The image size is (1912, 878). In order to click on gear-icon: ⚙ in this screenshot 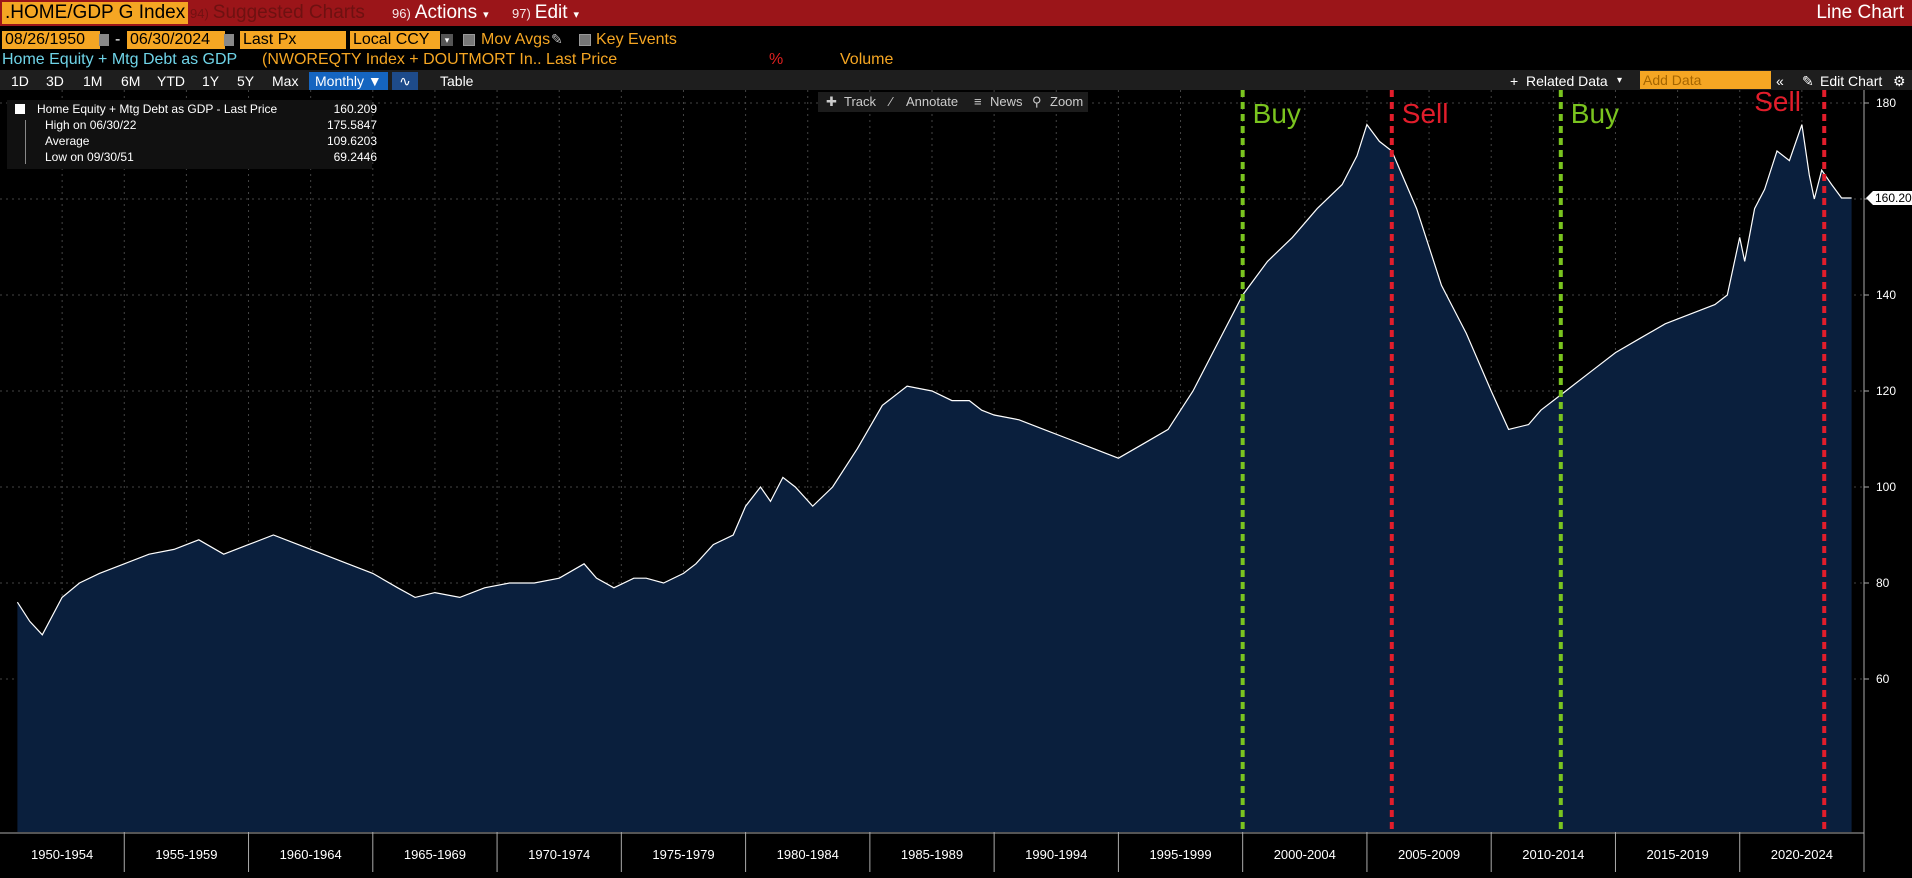, I will do `click(1899, 81)`.